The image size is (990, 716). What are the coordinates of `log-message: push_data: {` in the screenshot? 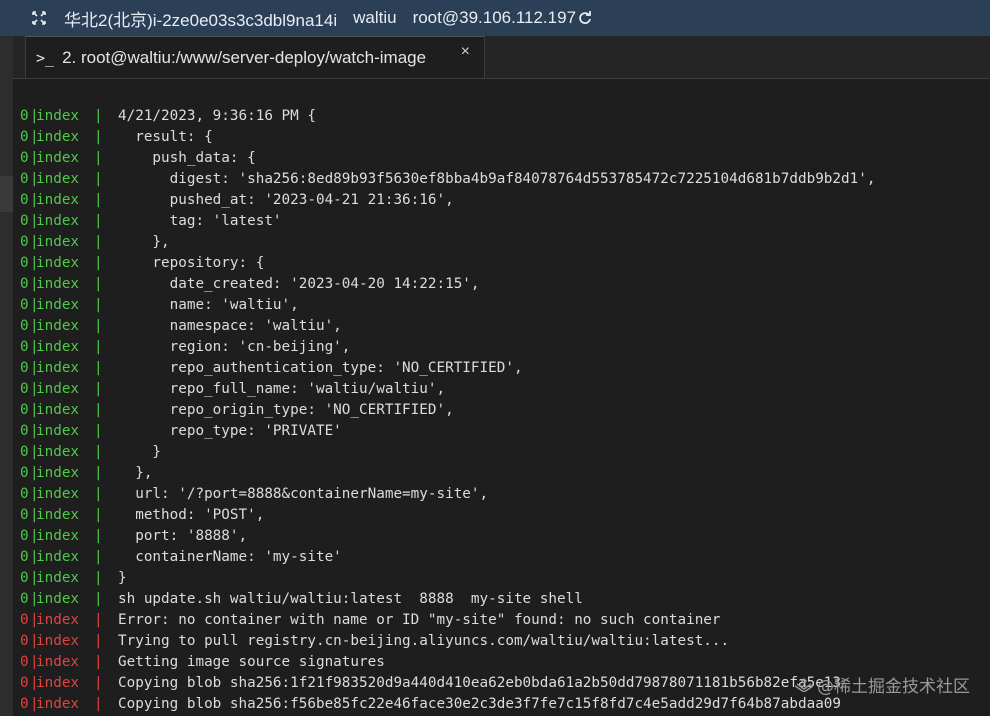 It's located at (187, 158).